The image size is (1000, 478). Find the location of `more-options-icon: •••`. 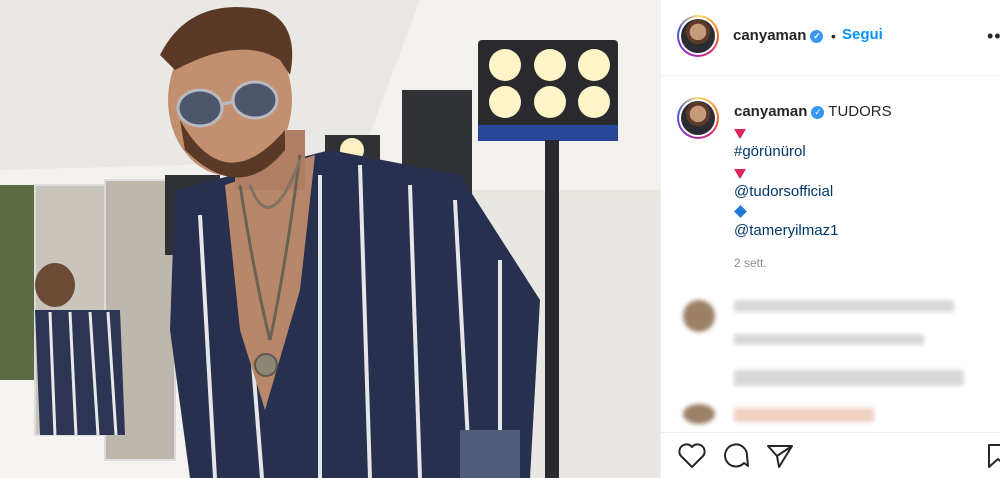

more-options-icon: ••• is located at coordinates (993, 36).